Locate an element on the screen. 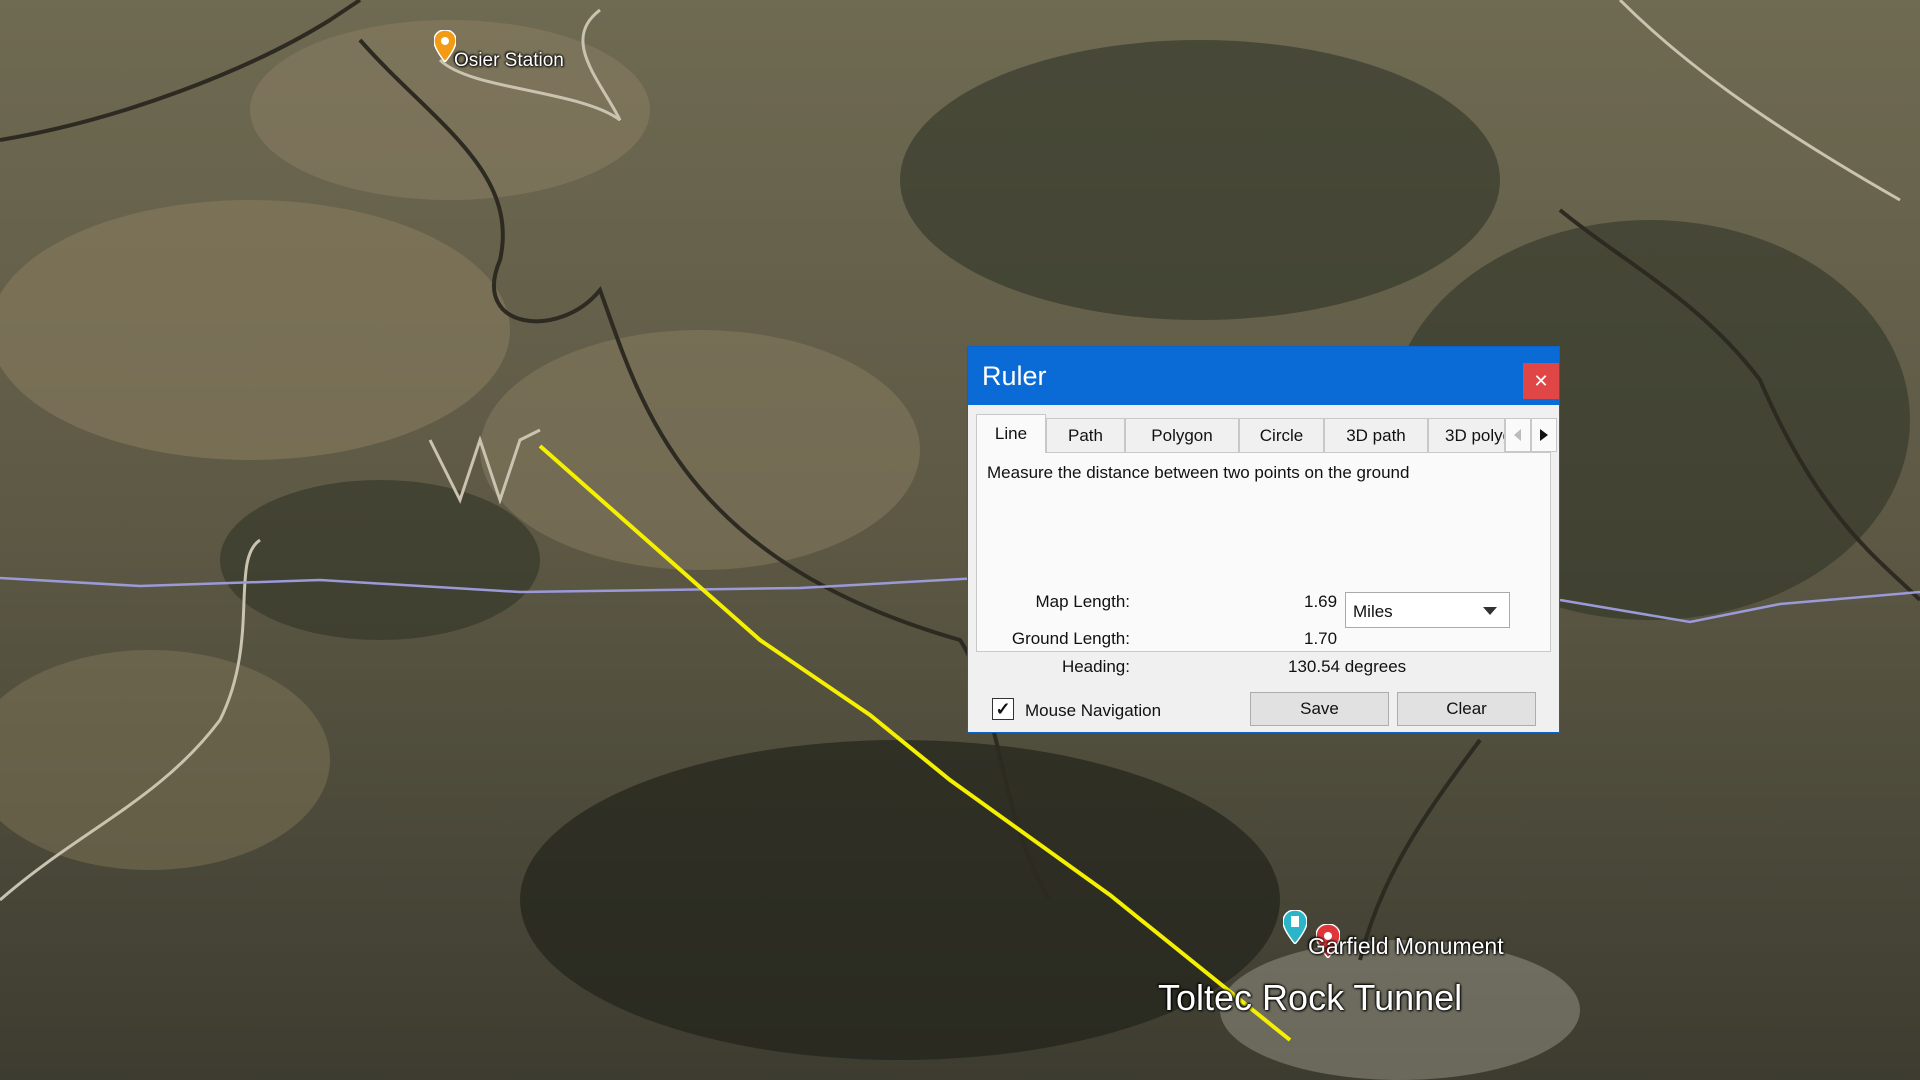 This screenshot has width=1920, height=1080. close-button: ✕ is located at coordinates (1541, 381).